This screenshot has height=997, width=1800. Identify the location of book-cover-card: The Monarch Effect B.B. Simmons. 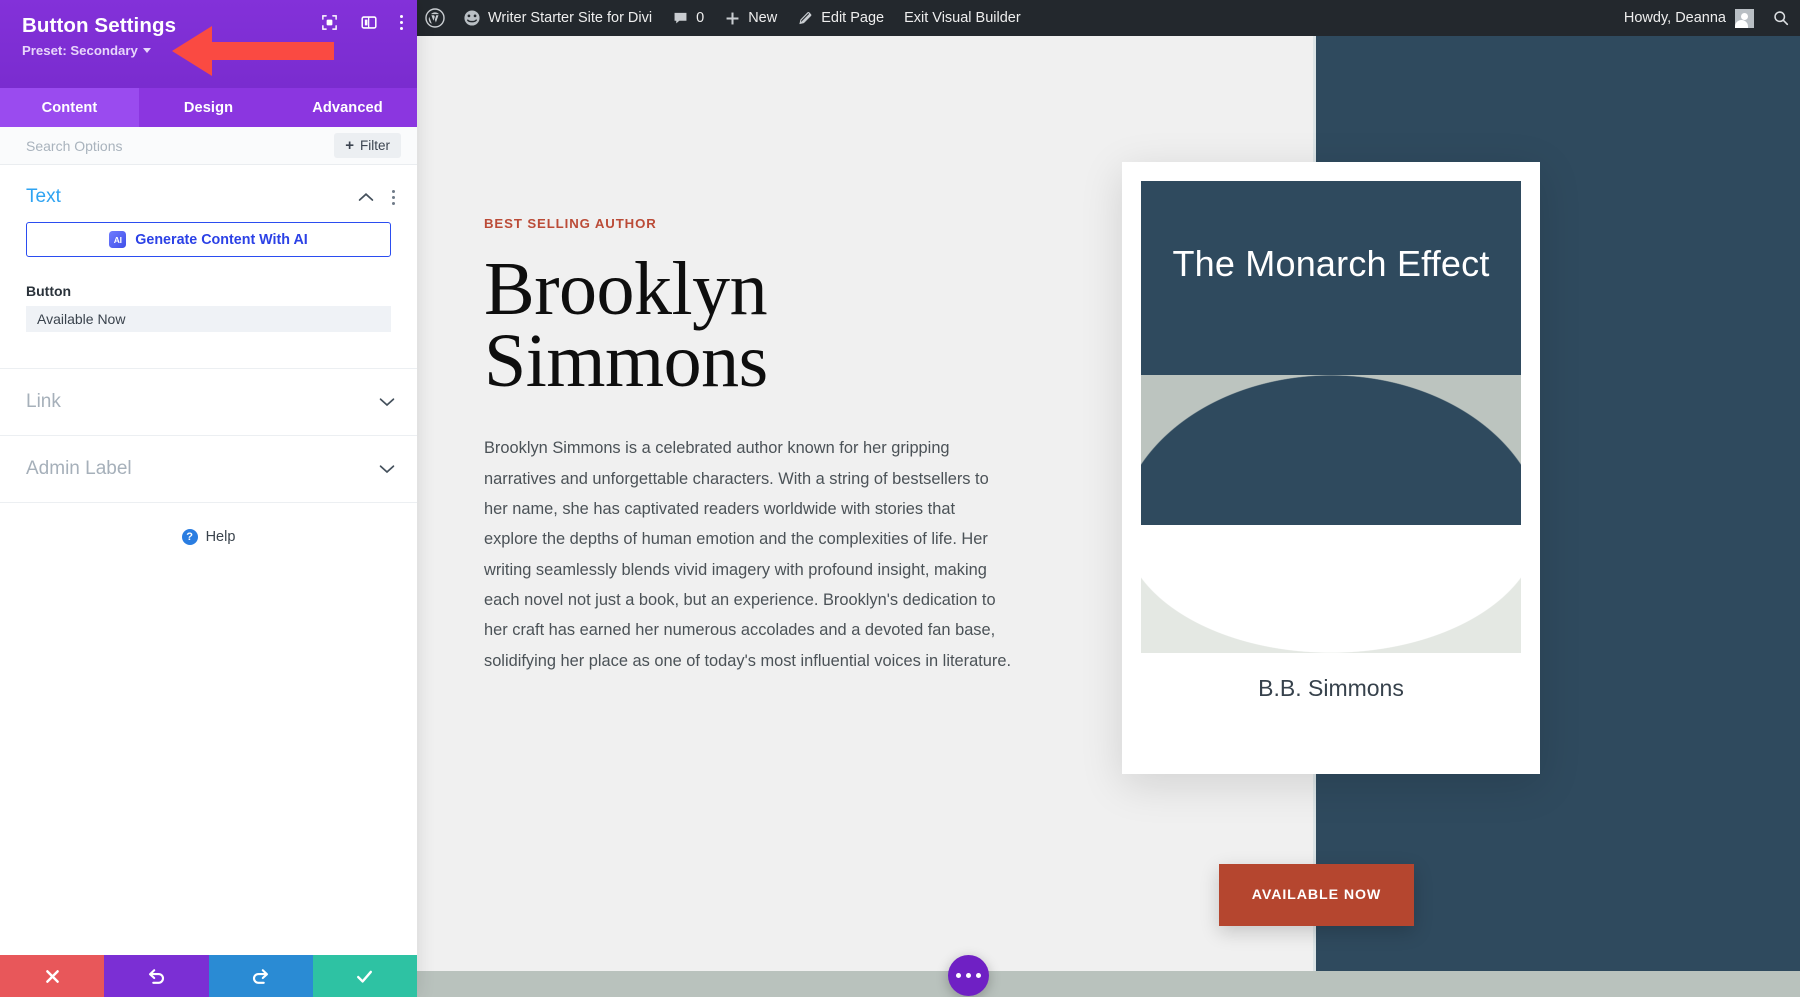
(1331, 468).